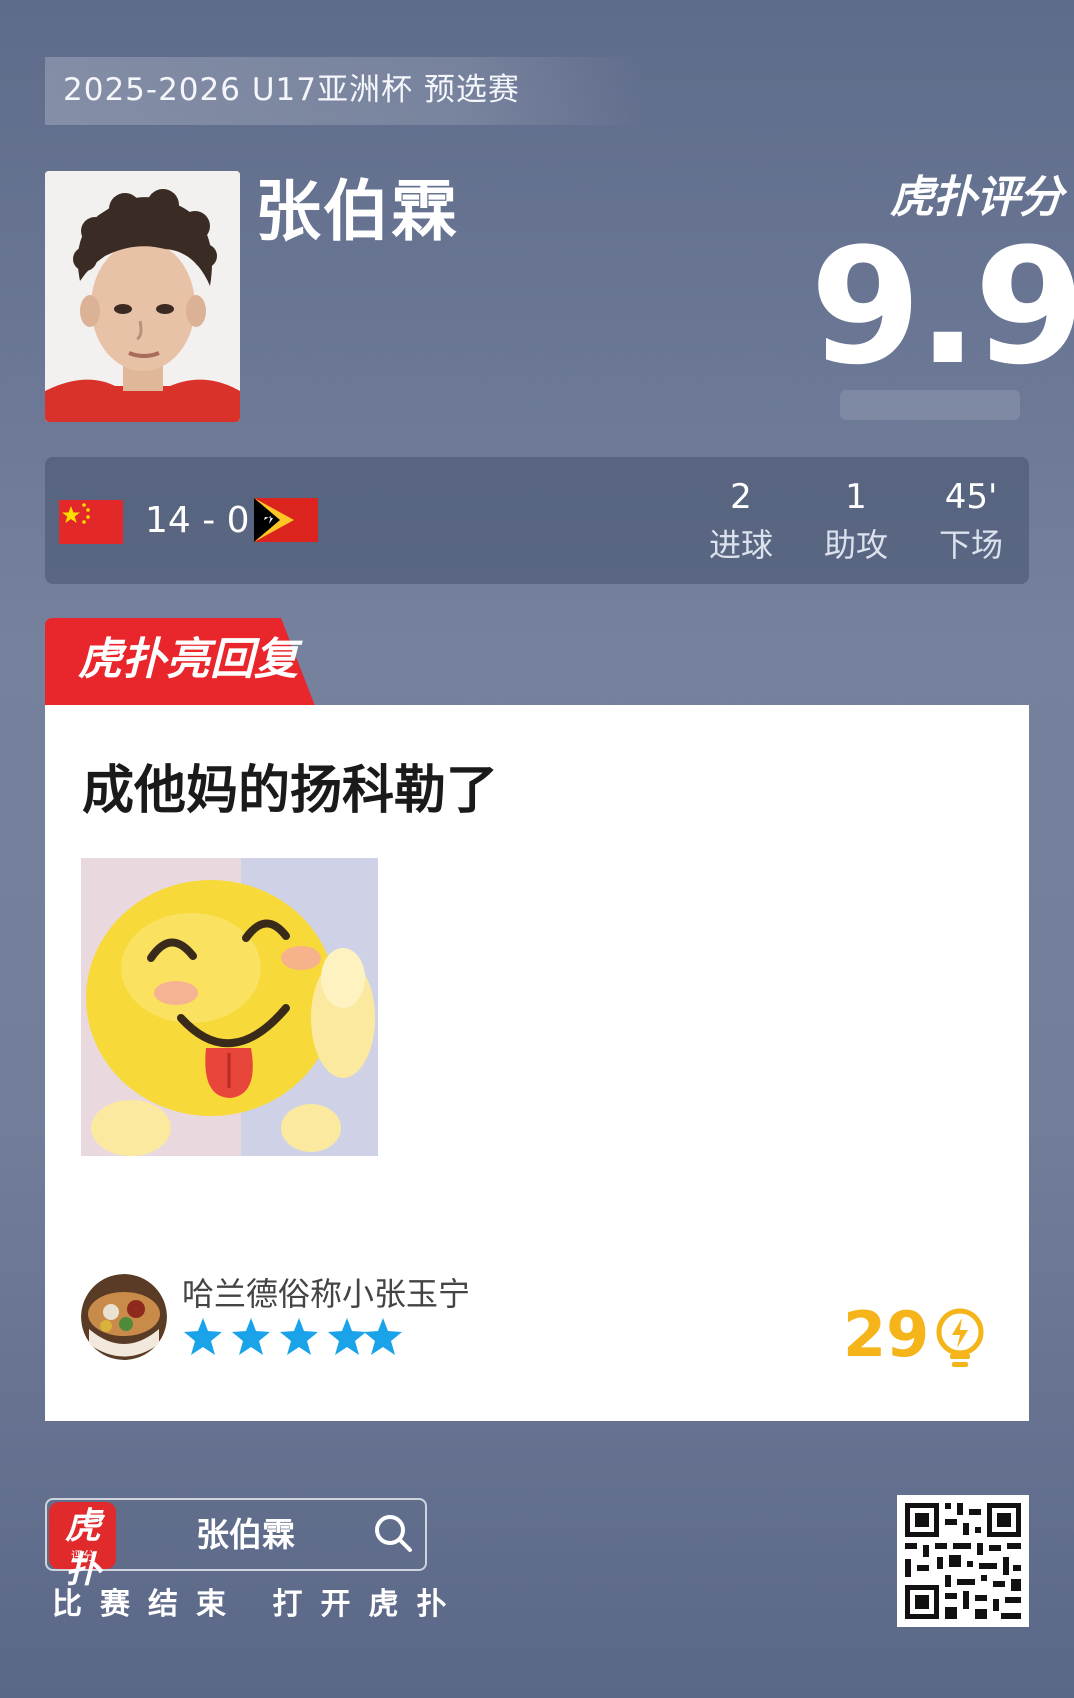  What do you see at coordinates (82, 1556) in the screenshot?
I see `hupu-app-icon-subtext: 评分` at bounding box center [82, 1556].